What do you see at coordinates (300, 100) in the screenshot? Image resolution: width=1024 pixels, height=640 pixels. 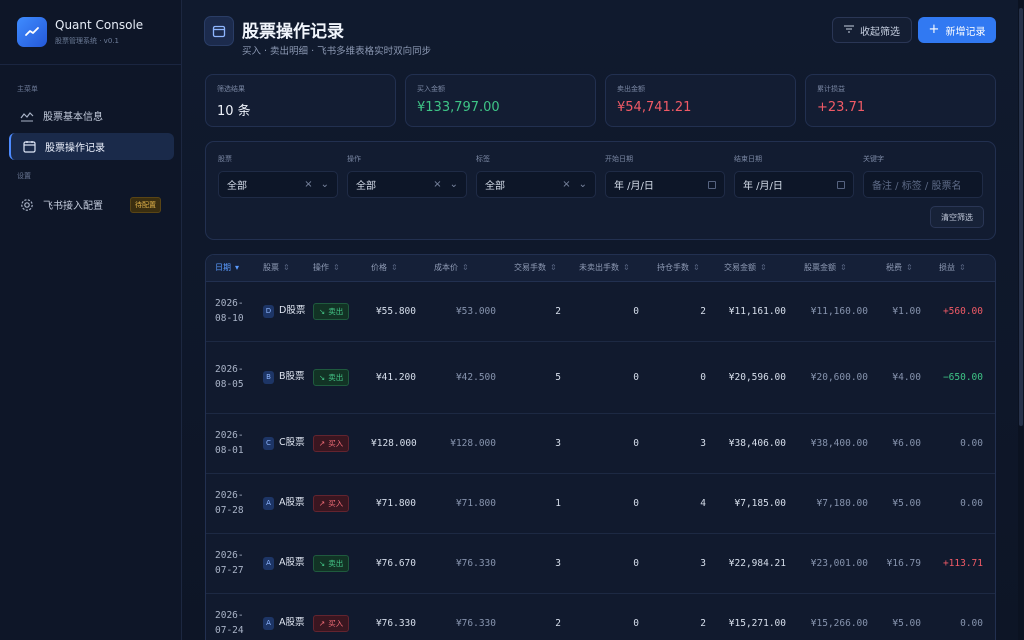 I see `stat-card-filtered: 筛选结果 10 条` at bounding box center [300, 100].